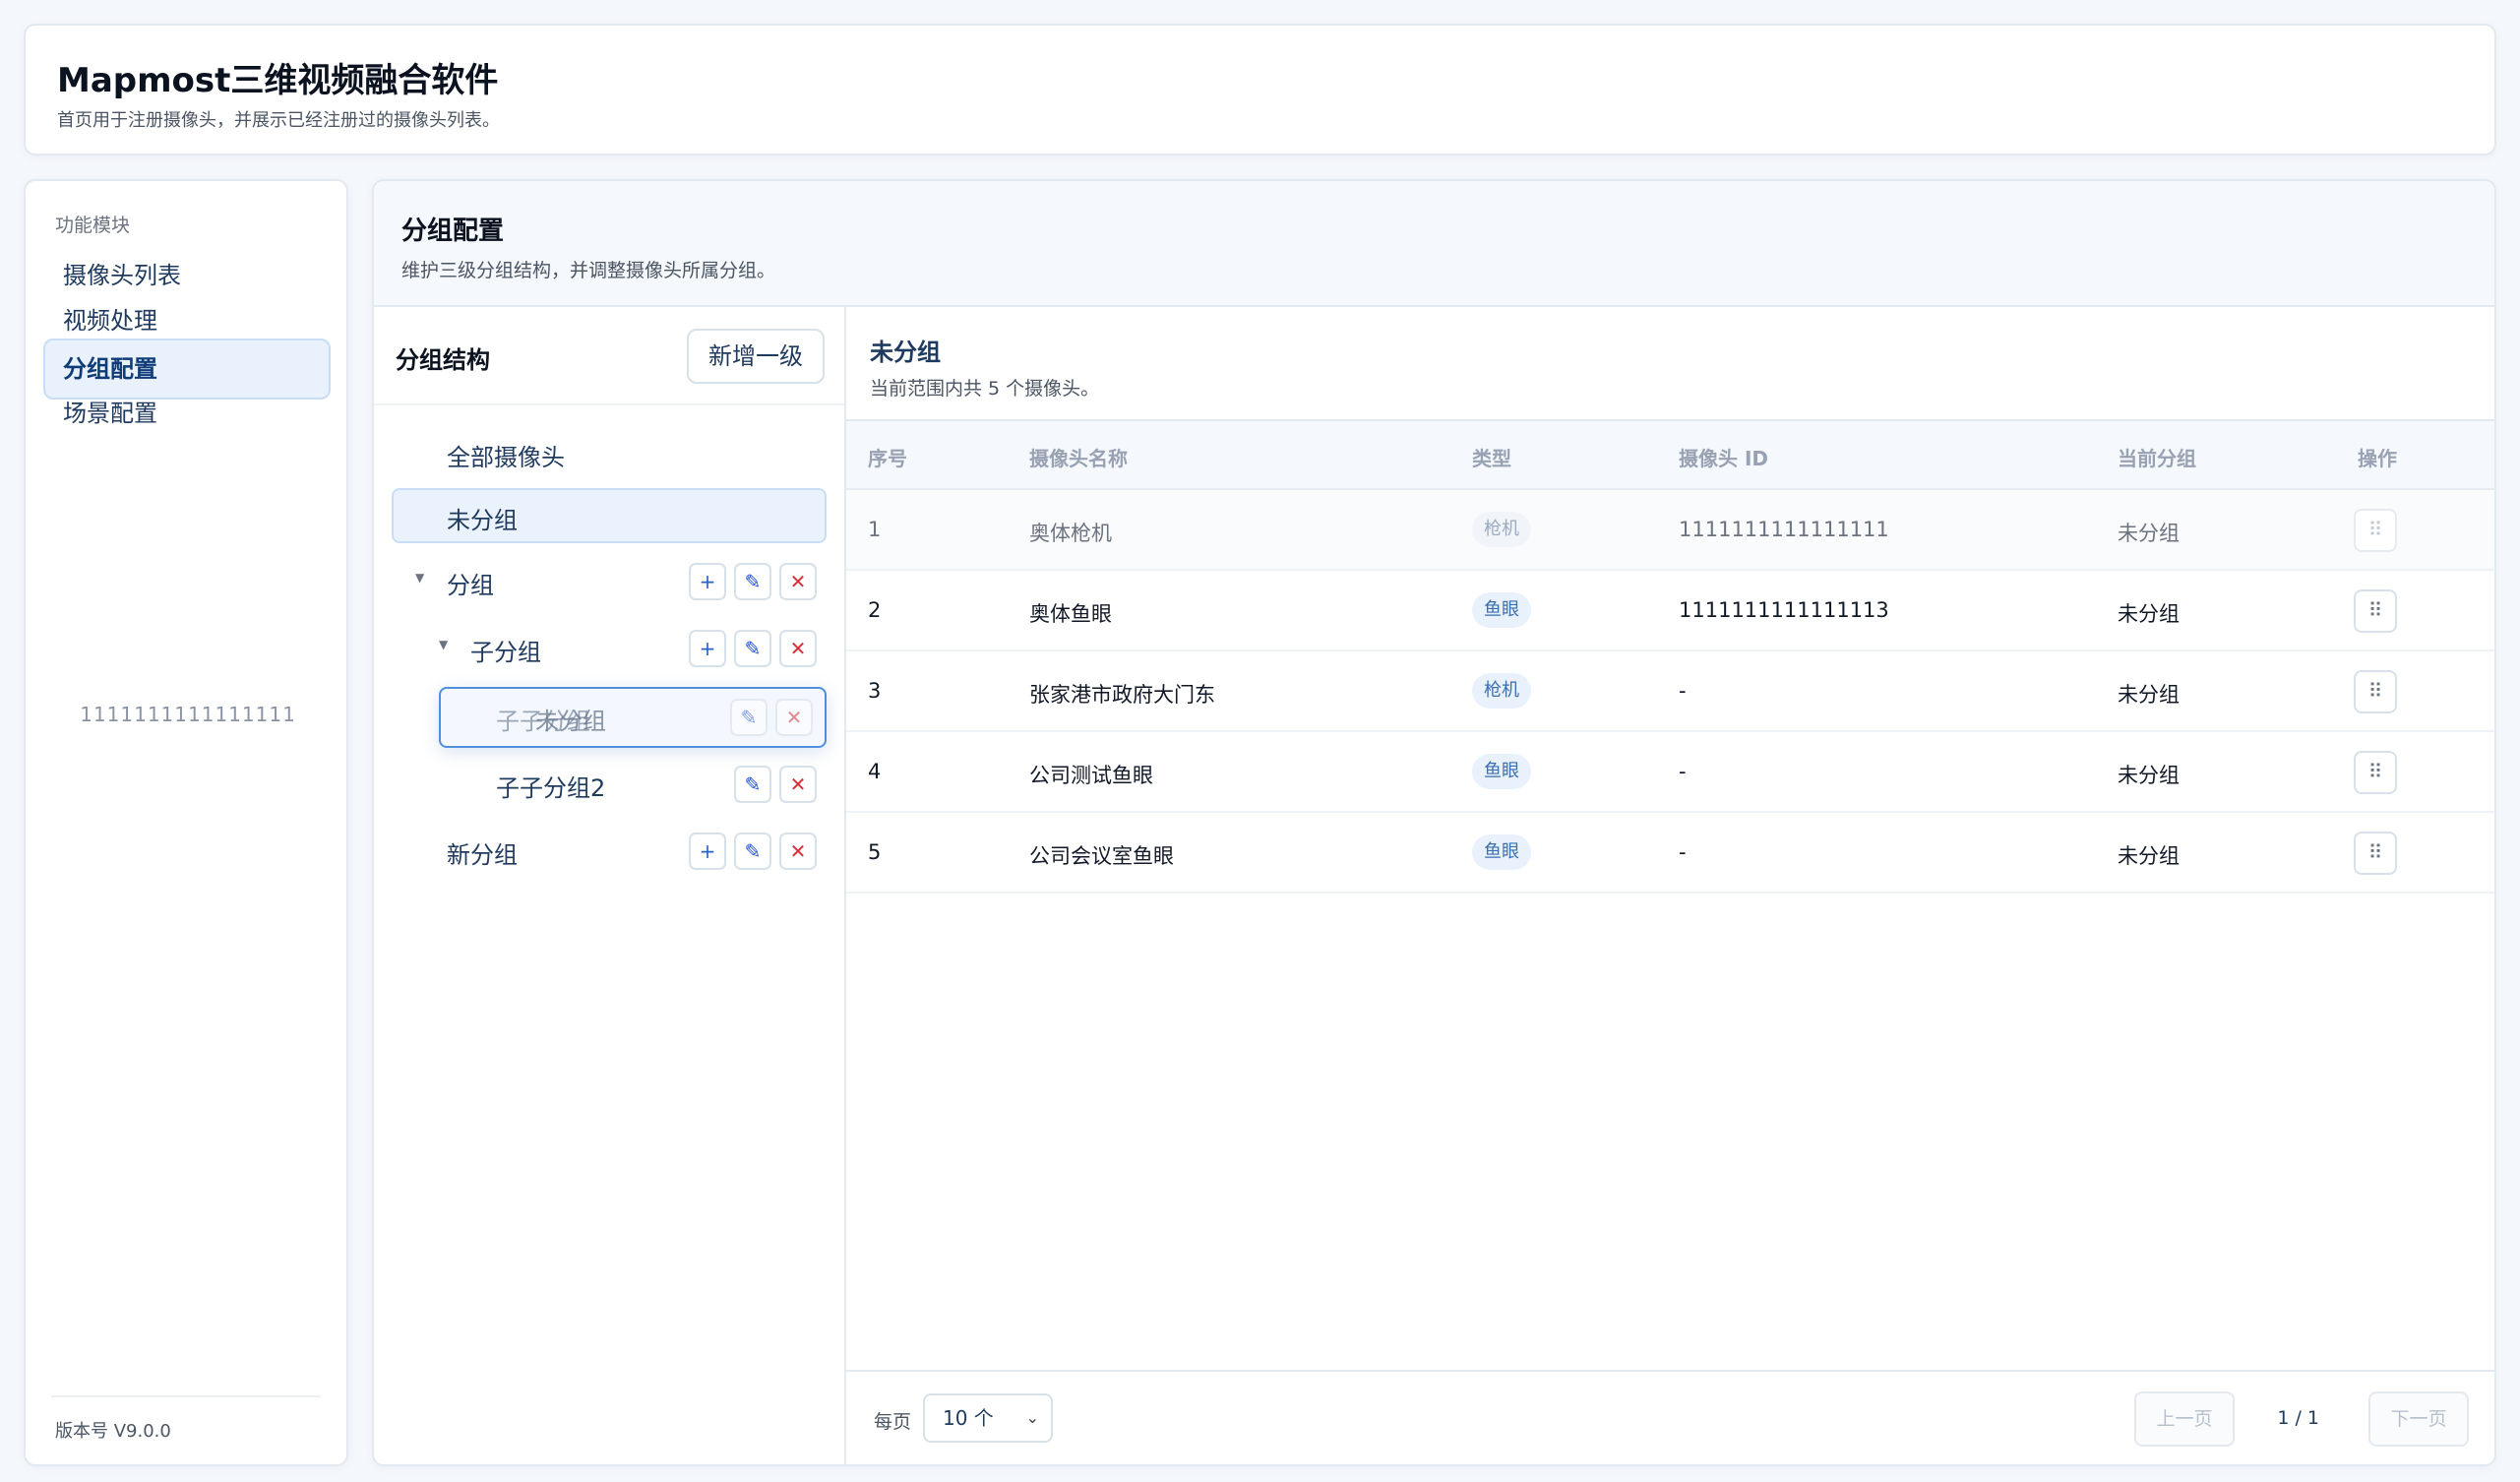 This screenshot has width=2520, height=1482. I want to click on tree-node-label: 子分组, so click(505, 652).